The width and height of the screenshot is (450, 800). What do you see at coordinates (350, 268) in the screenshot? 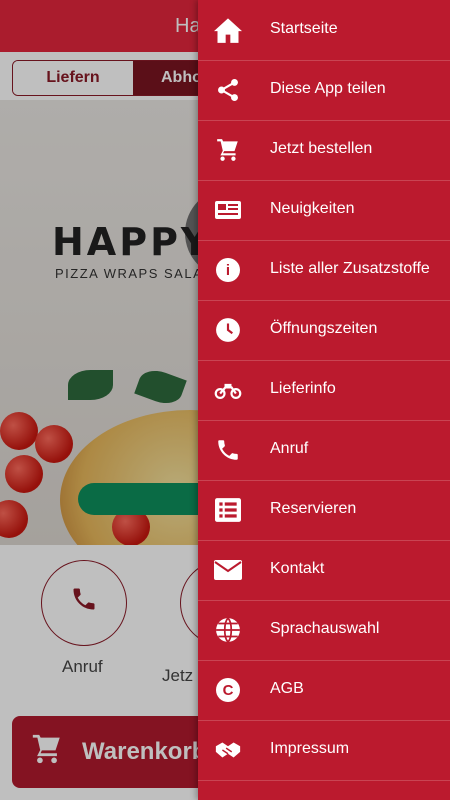
I see `menu-item-label: Liste aller Zusatzstoffe` at bounding box center [350, 268].